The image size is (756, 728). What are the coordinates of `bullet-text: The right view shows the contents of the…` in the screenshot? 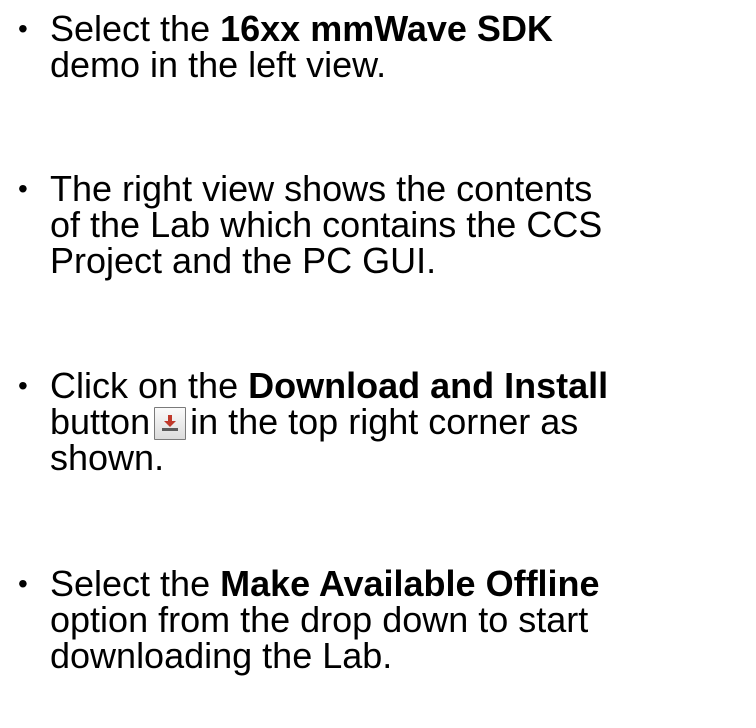 It's located at (403, 225).